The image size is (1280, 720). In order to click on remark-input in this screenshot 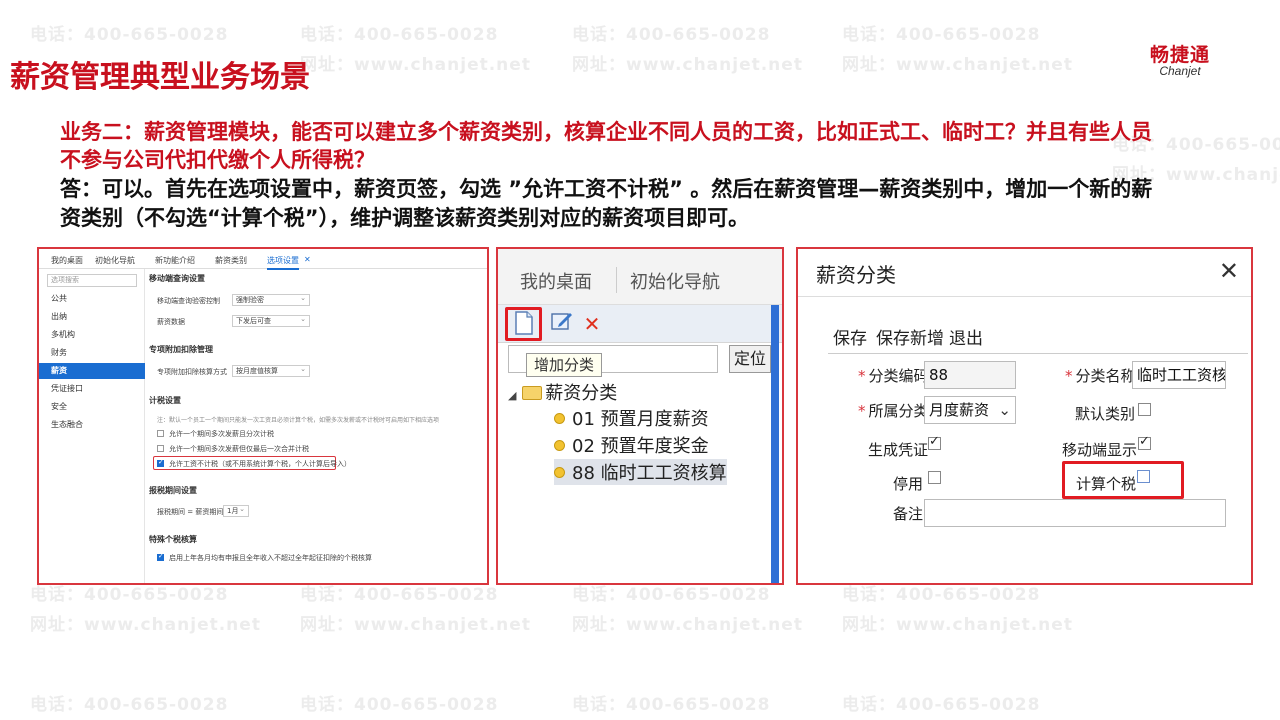, I will do `click(1075, 513)`.